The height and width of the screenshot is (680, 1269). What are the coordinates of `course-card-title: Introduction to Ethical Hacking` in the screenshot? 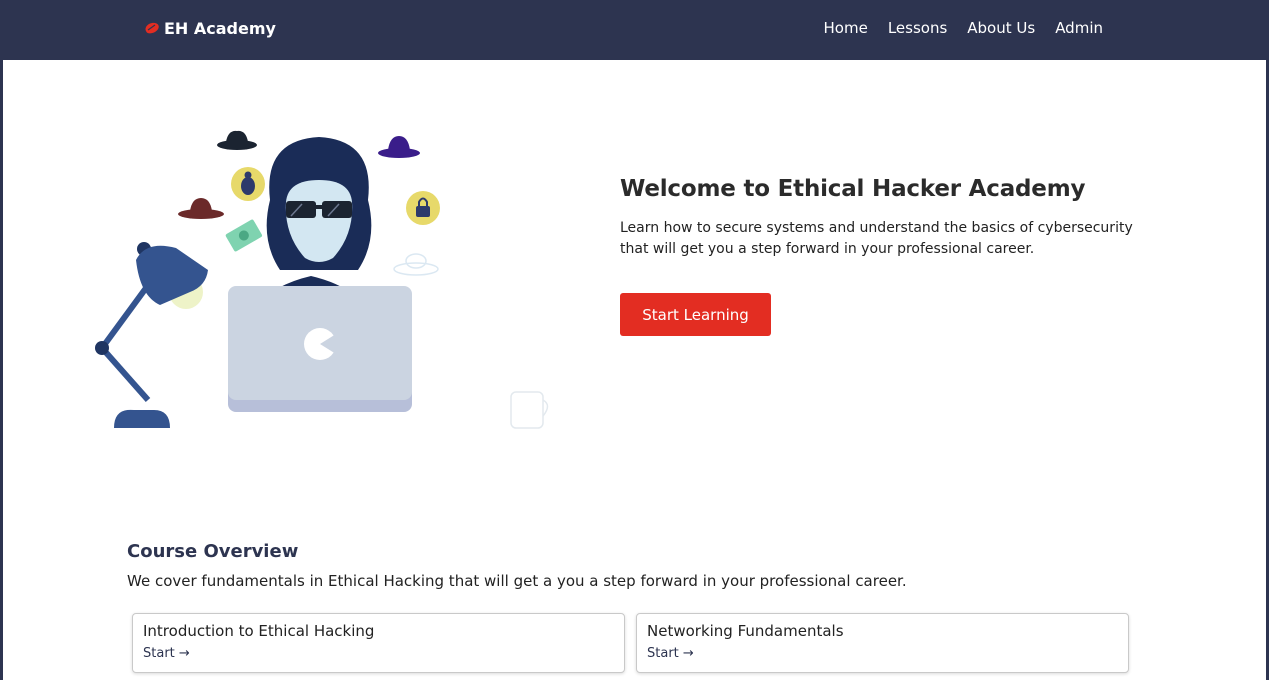 It's located at (259, 631).